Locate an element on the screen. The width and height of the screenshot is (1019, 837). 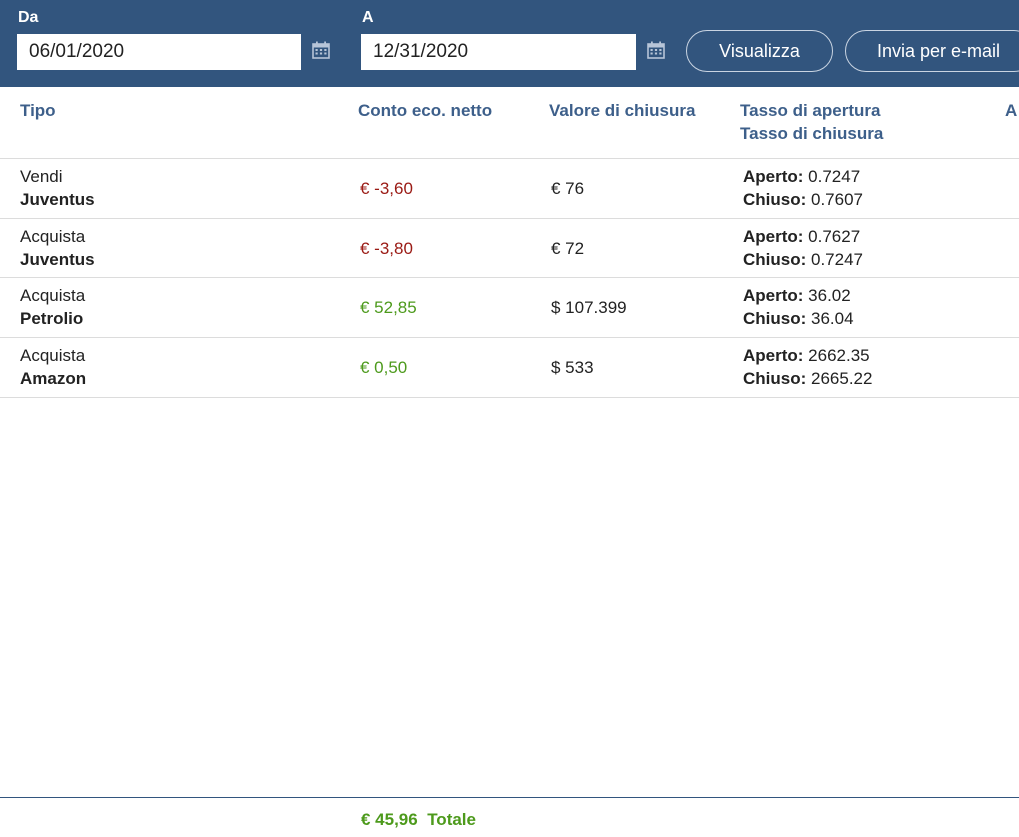
close-rate-value: 2665.22 is located at coordinates (839, 378).